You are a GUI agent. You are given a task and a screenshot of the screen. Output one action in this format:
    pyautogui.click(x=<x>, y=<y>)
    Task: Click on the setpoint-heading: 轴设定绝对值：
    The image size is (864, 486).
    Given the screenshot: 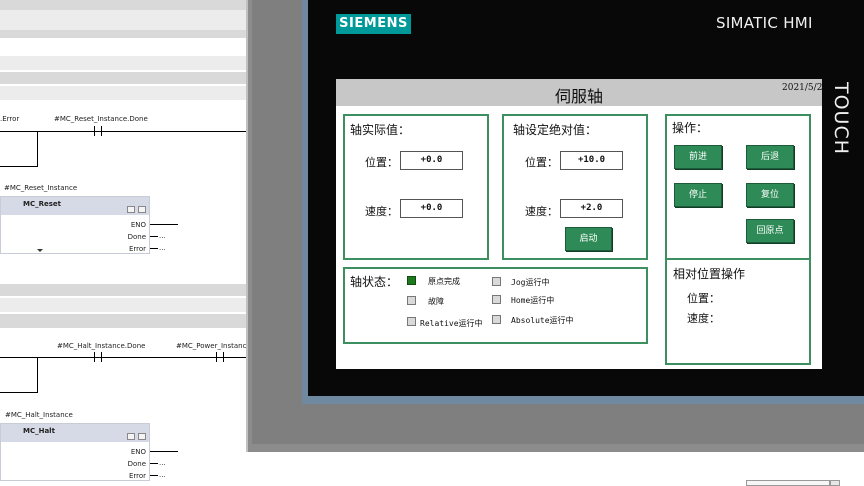 What is the action you would take?
    pyautogui.click(x=555, y=130)
    